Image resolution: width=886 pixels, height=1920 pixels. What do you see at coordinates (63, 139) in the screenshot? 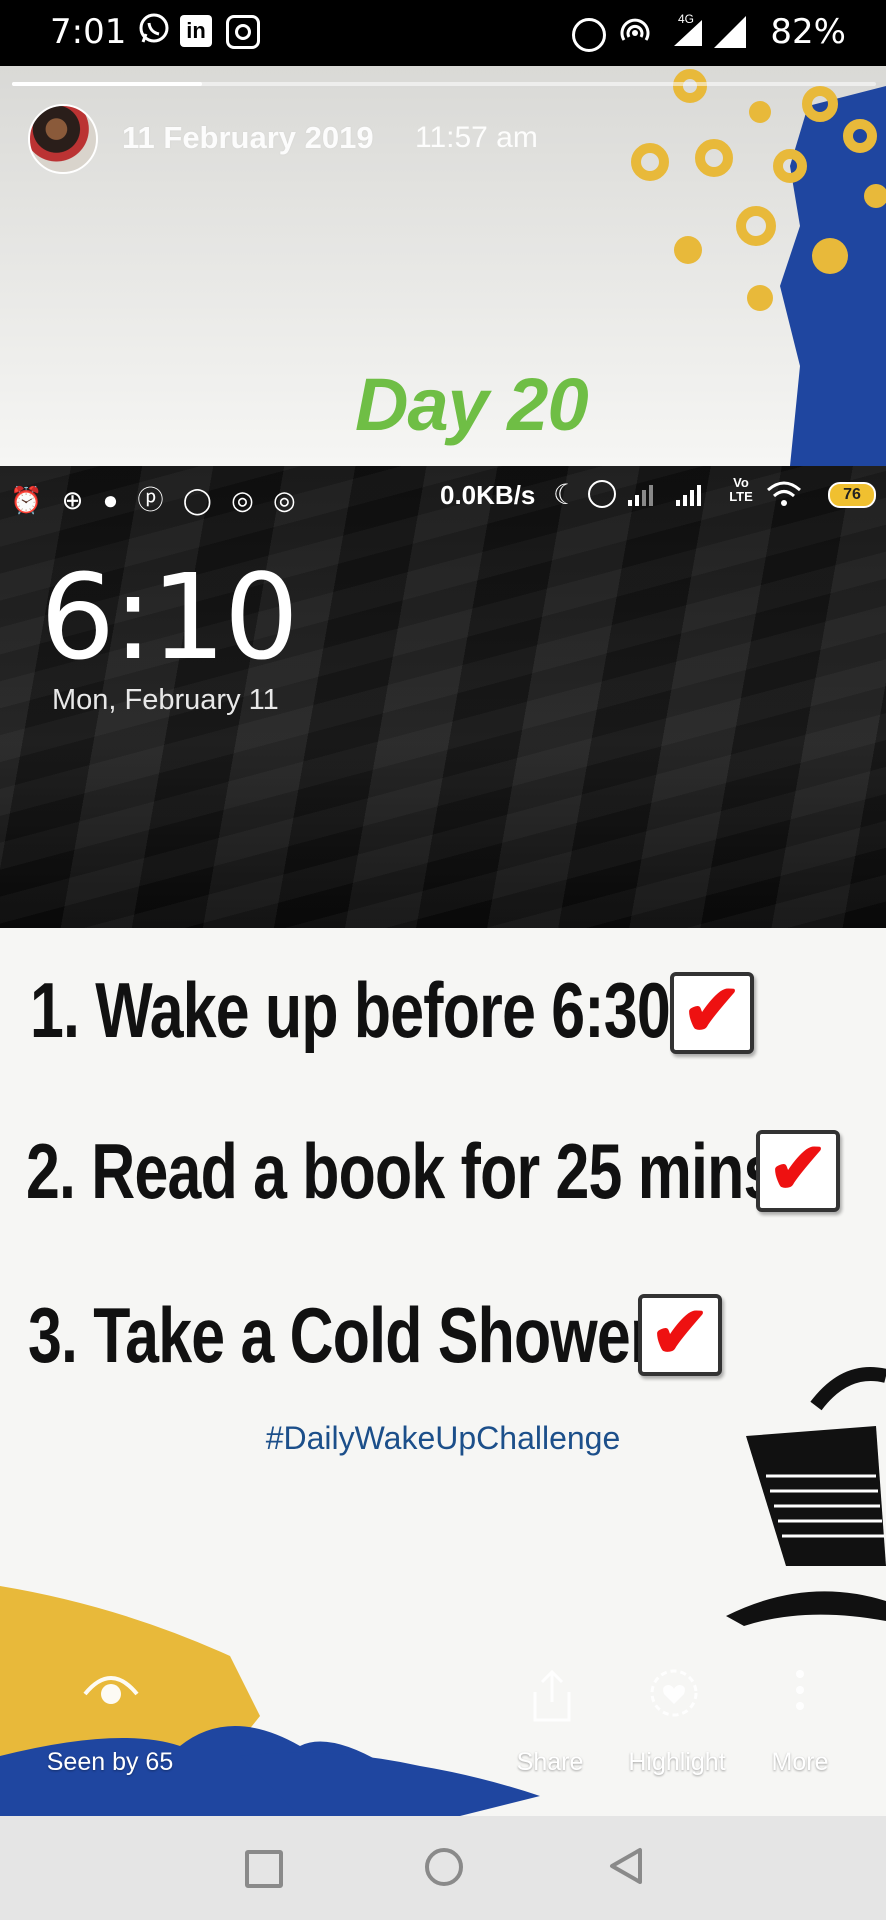
I see `avatar` at bounding box center [63, 139].